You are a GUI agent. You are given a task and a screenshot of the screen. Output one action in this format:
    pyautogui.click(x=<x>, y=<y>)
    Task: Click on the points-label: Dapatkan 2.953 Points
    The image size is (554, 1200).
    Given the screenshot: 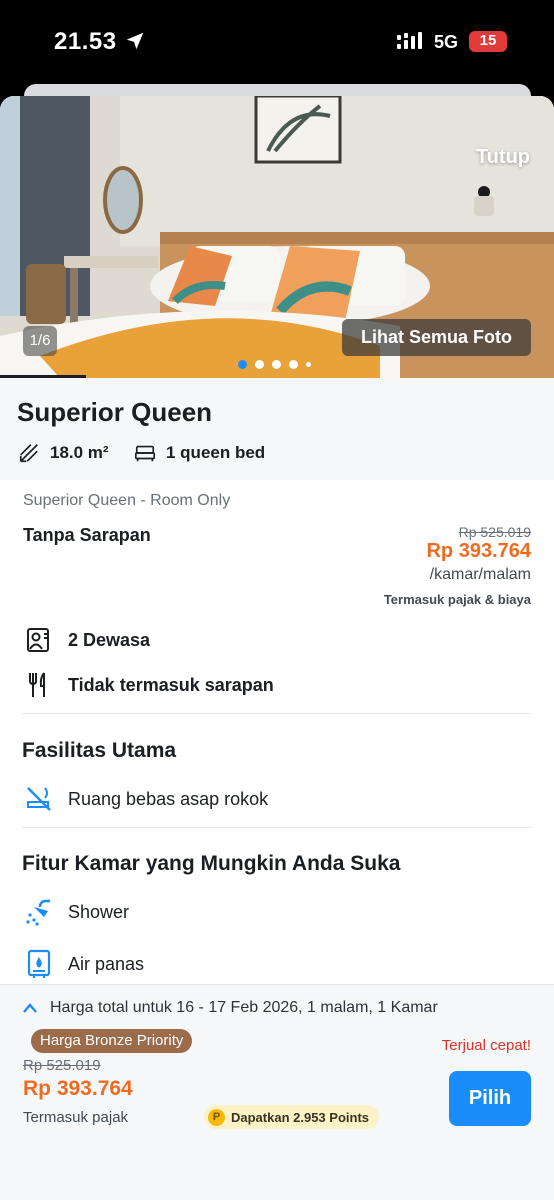 What is the action you would take?
    pyautogui.click(x=300, y=1117)
    